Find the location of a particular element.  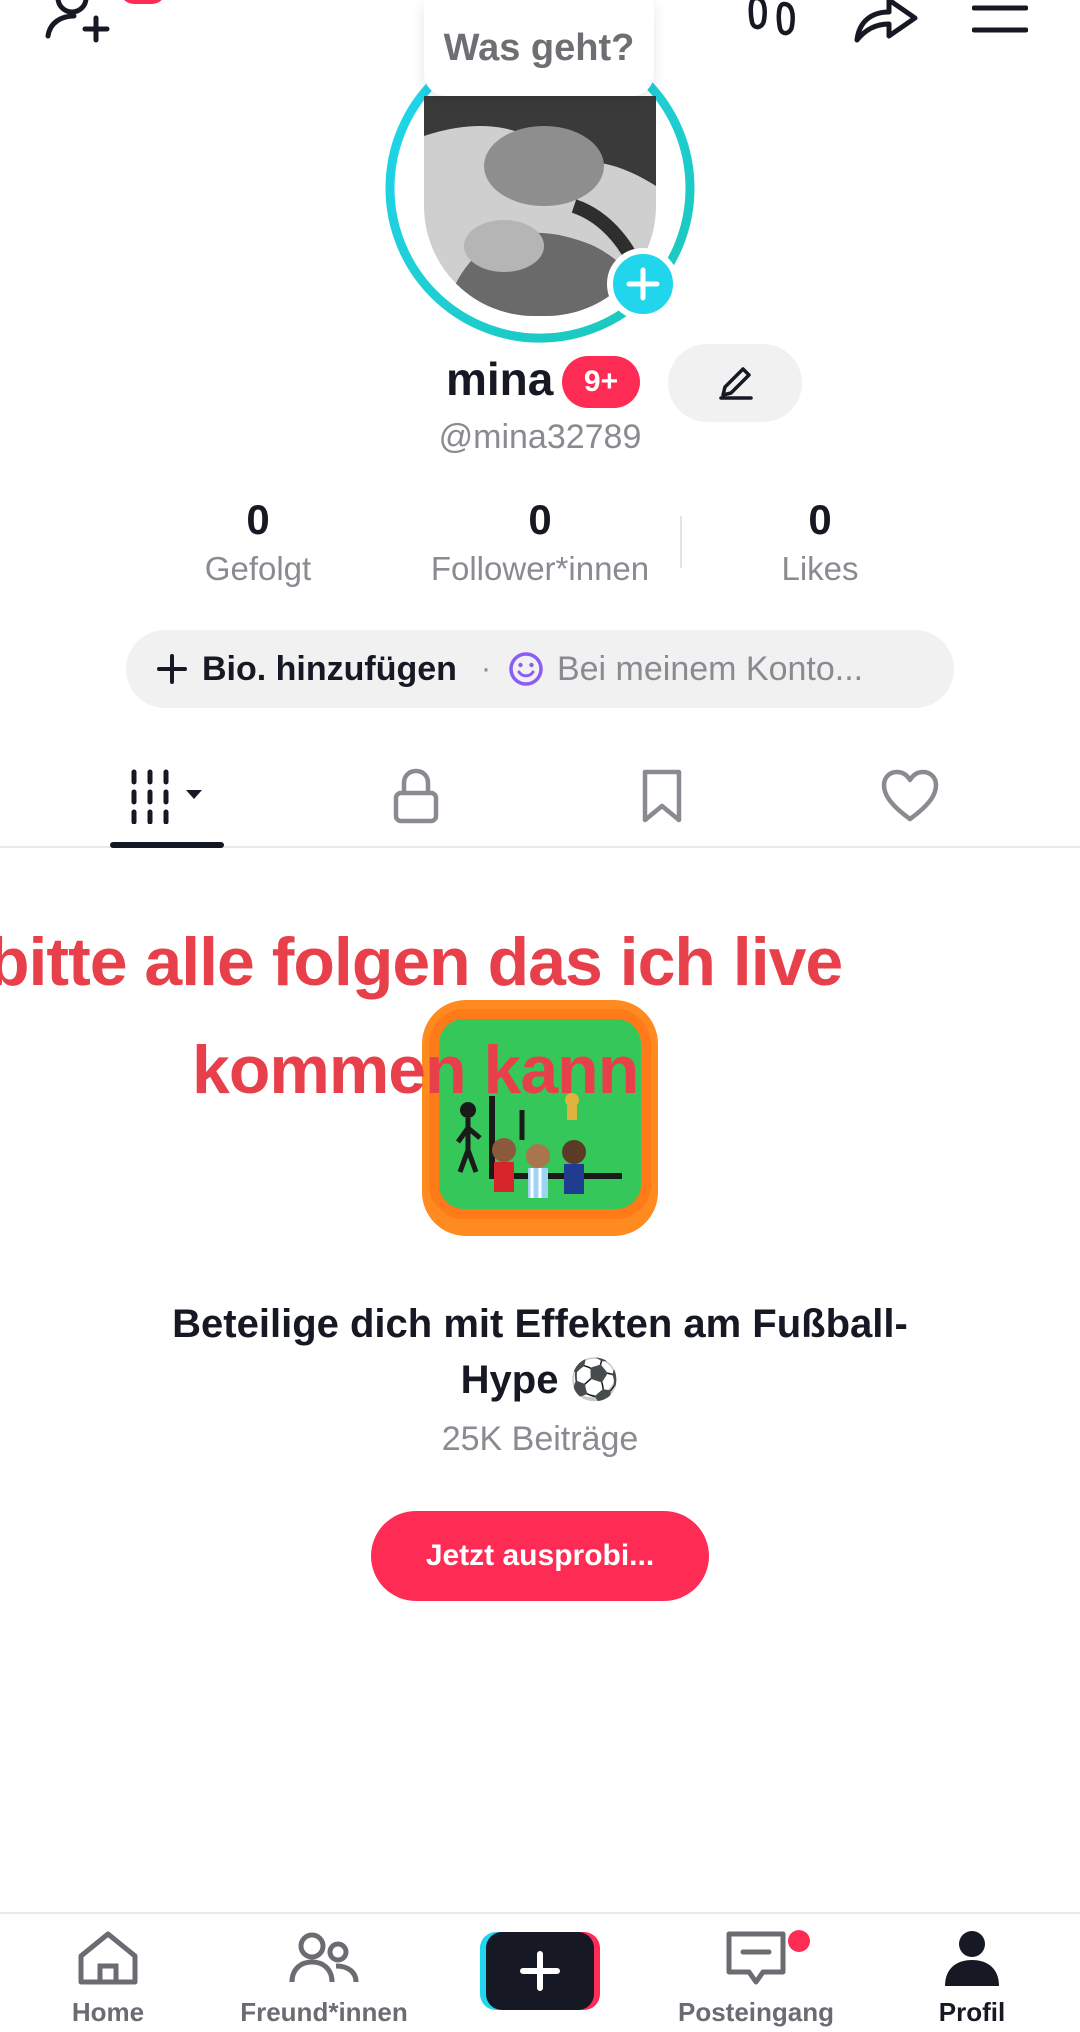

nav-inbox: Posteingang is located at coordinates (756, 1978).